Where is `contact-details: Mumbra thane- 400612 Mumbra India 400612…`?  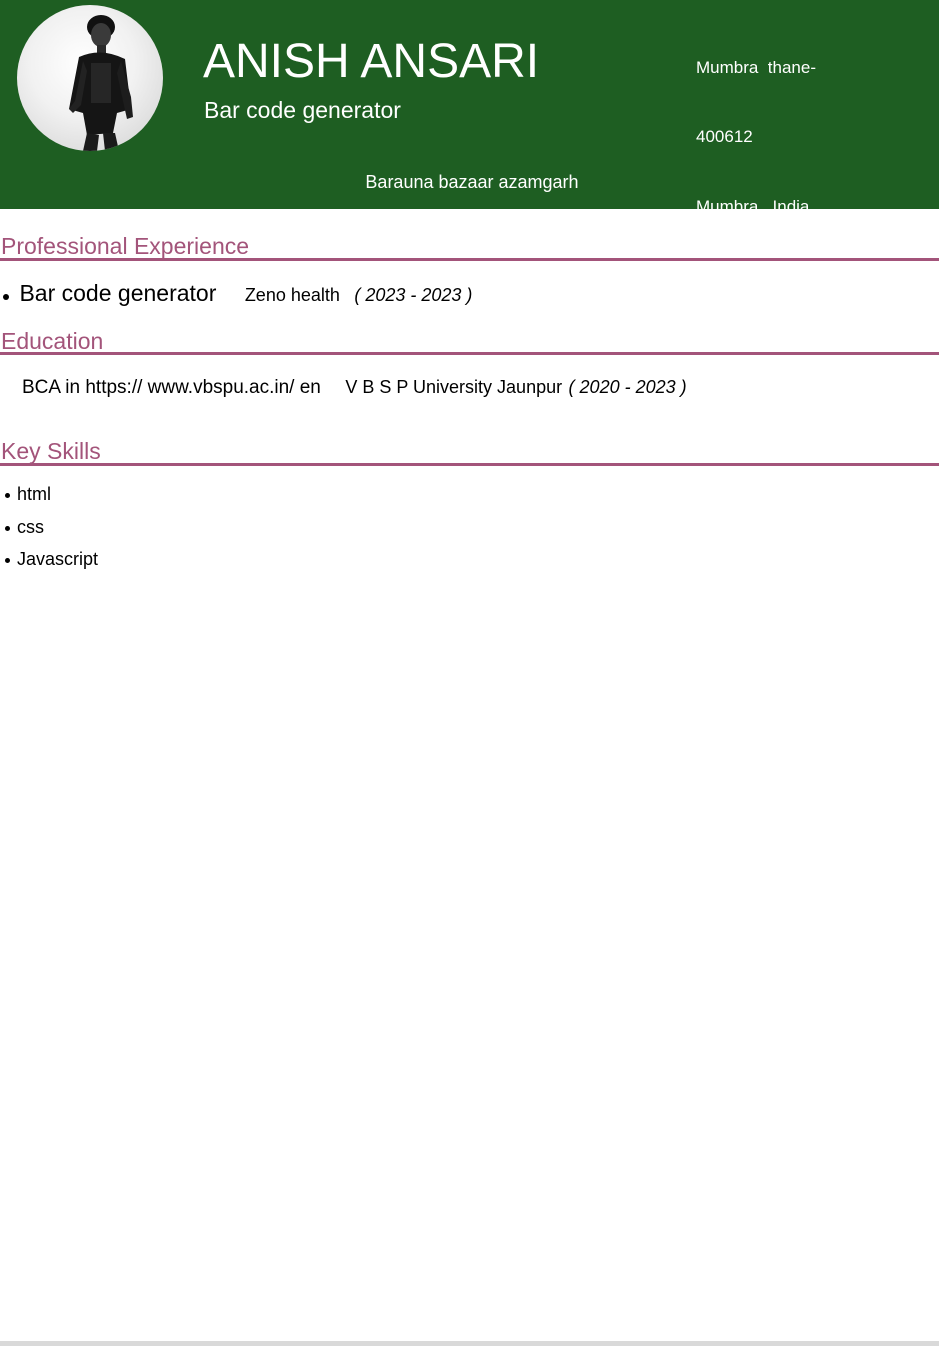 contact-details: Mumbra thane- 400612 Mumbra India 400612… is located at coordinates (756, 207).